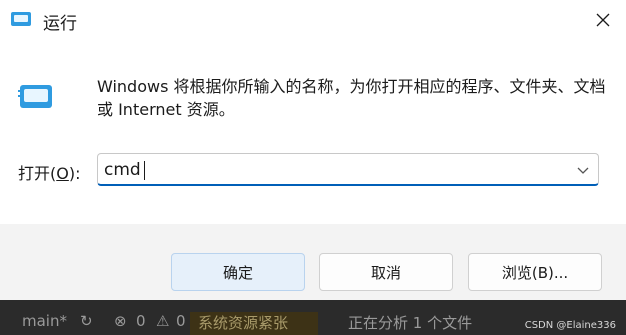 Image resolution: width=626 pixels, height=335 pixels. I want to click on run-dialog-icon, so click(35, 96).